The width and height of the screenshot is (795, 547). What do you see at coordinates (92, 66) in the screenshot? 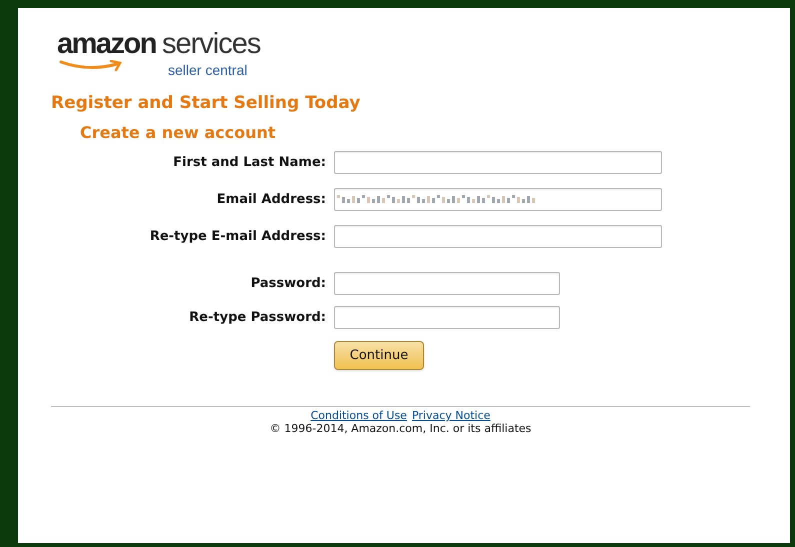
I see `smile-arrow-icon` at bounding box center [92, 66].